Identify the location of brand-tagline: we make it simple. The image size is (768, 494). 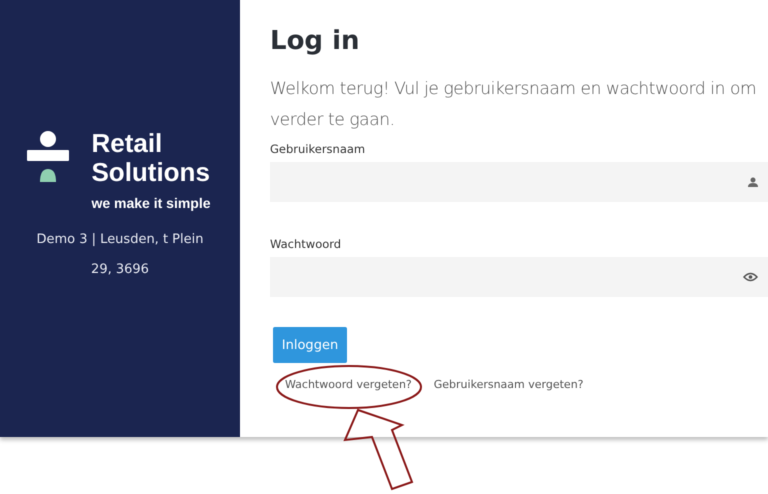
(151, 203).